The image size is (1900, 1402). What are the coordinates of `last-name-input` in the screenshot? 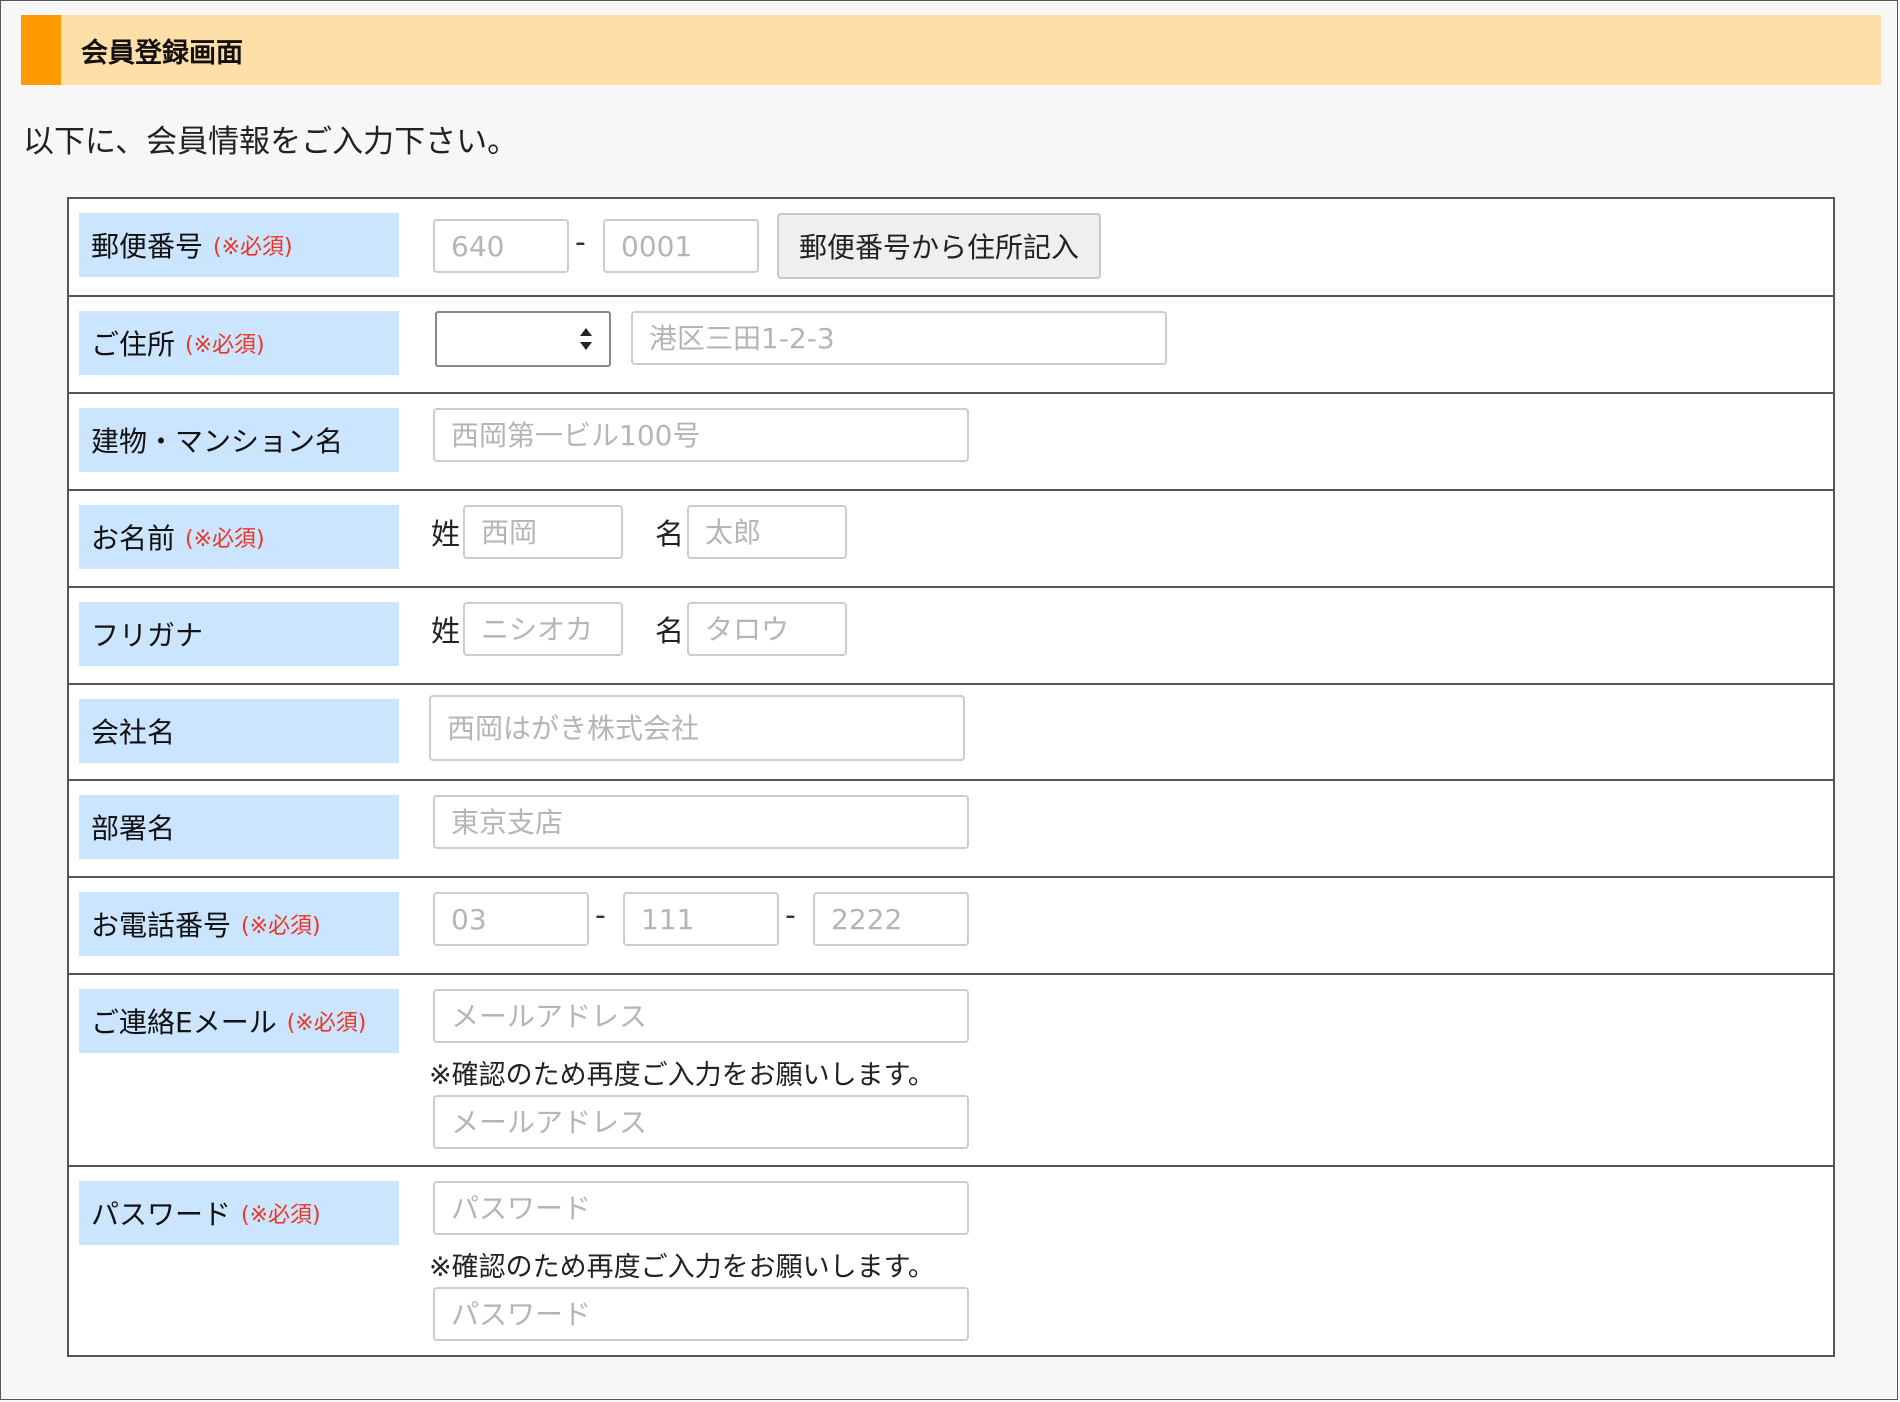 It's located at (543, 532).